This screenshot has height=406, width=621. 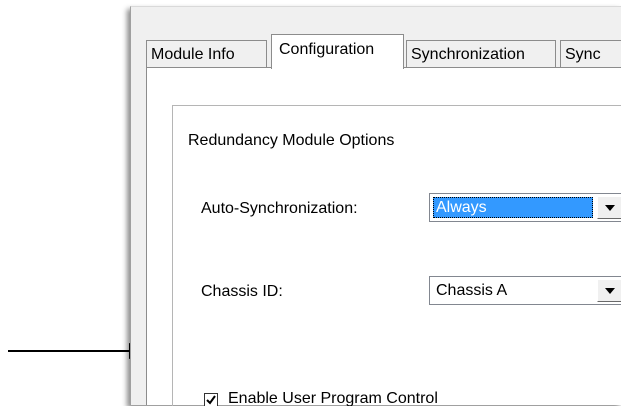 I want to click on enable-user-program-control-label: Enable User Program Control, so click(x=333, y=398).